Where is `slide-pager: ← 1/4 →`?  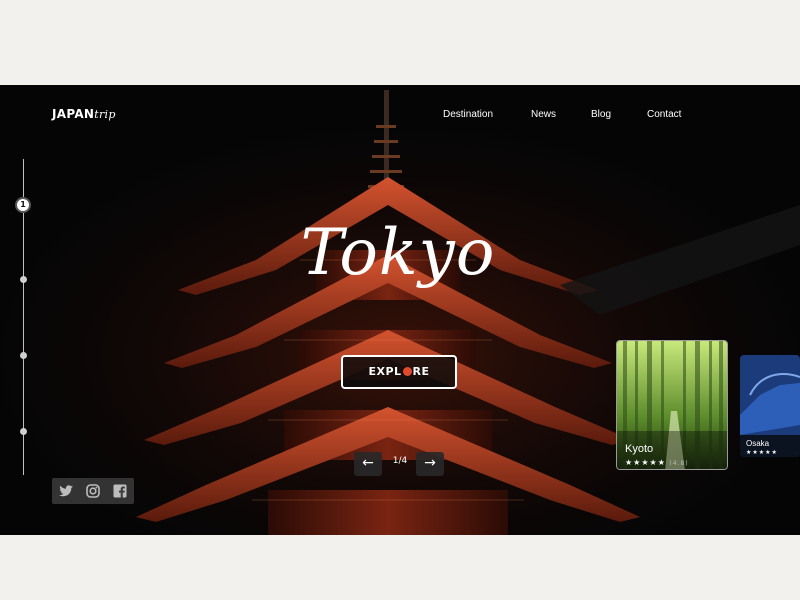 slide-pager: ← 1/4 → is located at coordinates (400, 464).